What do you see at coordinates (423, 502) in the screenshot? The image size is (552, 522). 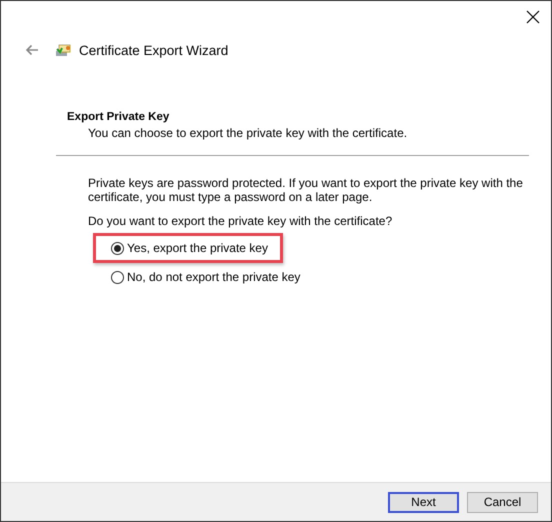 I see `next-button: Next` at bounding box center [423, 502].